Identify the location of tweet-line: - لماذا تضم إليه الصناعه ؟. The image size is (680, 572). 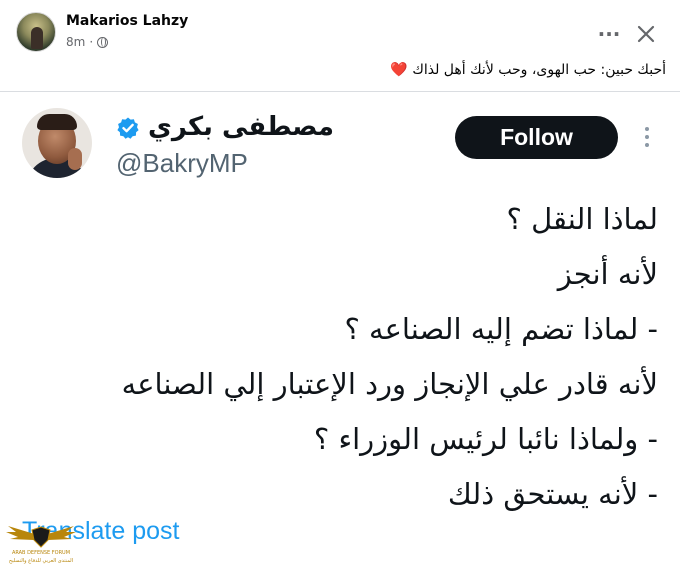
(501, 329).